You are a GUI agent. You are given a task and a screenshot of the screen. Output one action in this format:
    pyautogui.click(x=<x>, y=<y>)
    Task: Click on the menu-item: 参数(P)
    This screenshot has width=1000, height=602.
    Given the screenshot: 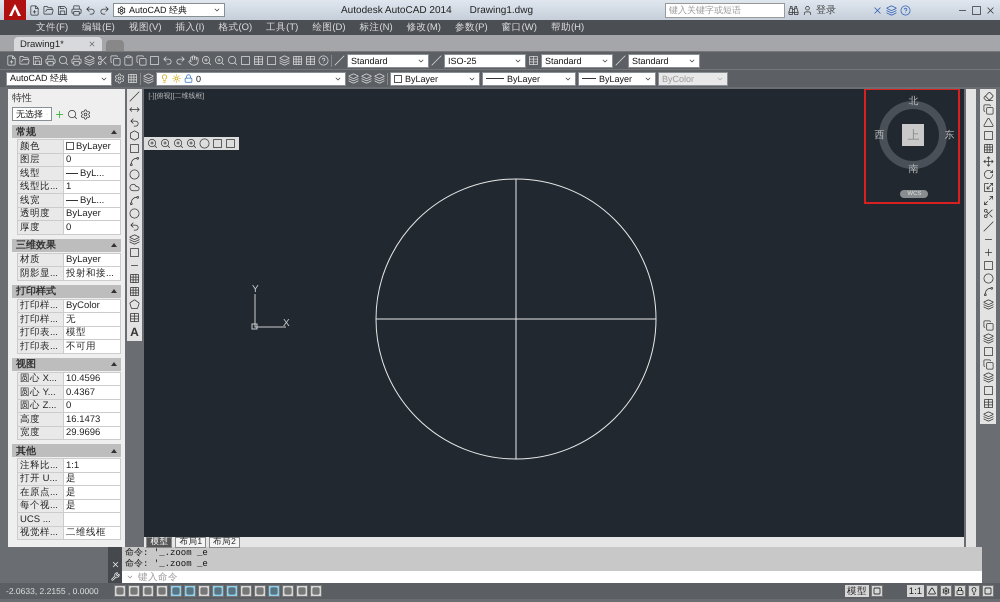 What is the action you would take?
    pyautogui.click(x=471, y=27)
    